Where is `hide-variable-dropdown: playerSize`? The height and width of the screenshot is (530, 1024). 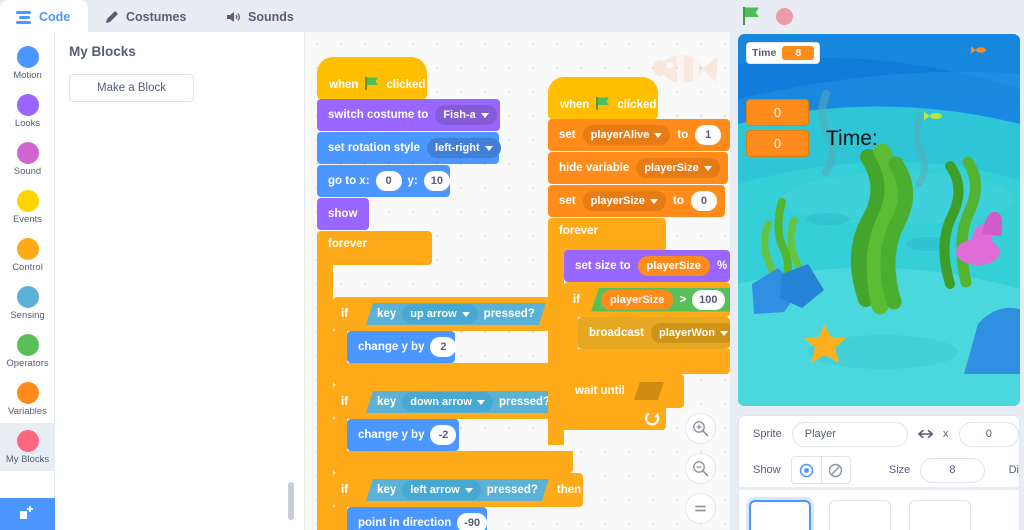 hide-variable-dropdown: playerSize is located at coordinates (678, 168).